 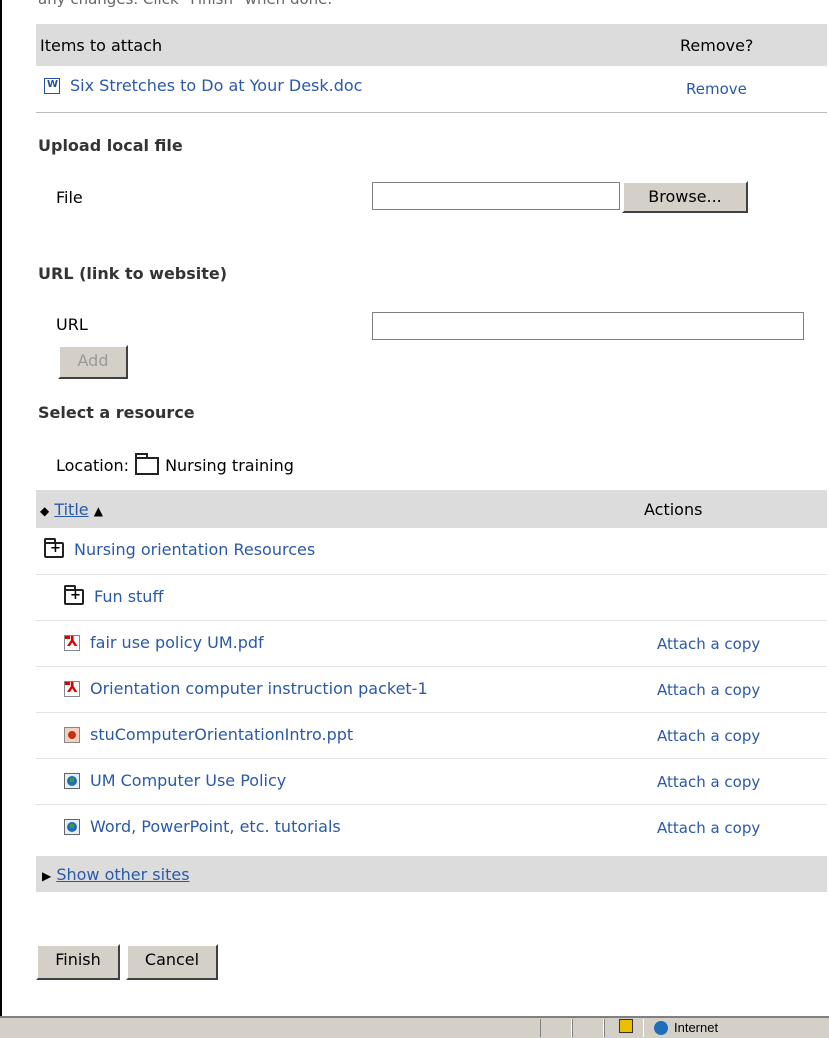 I want to click on actions-header: Actions, so click(x=673, y=509).